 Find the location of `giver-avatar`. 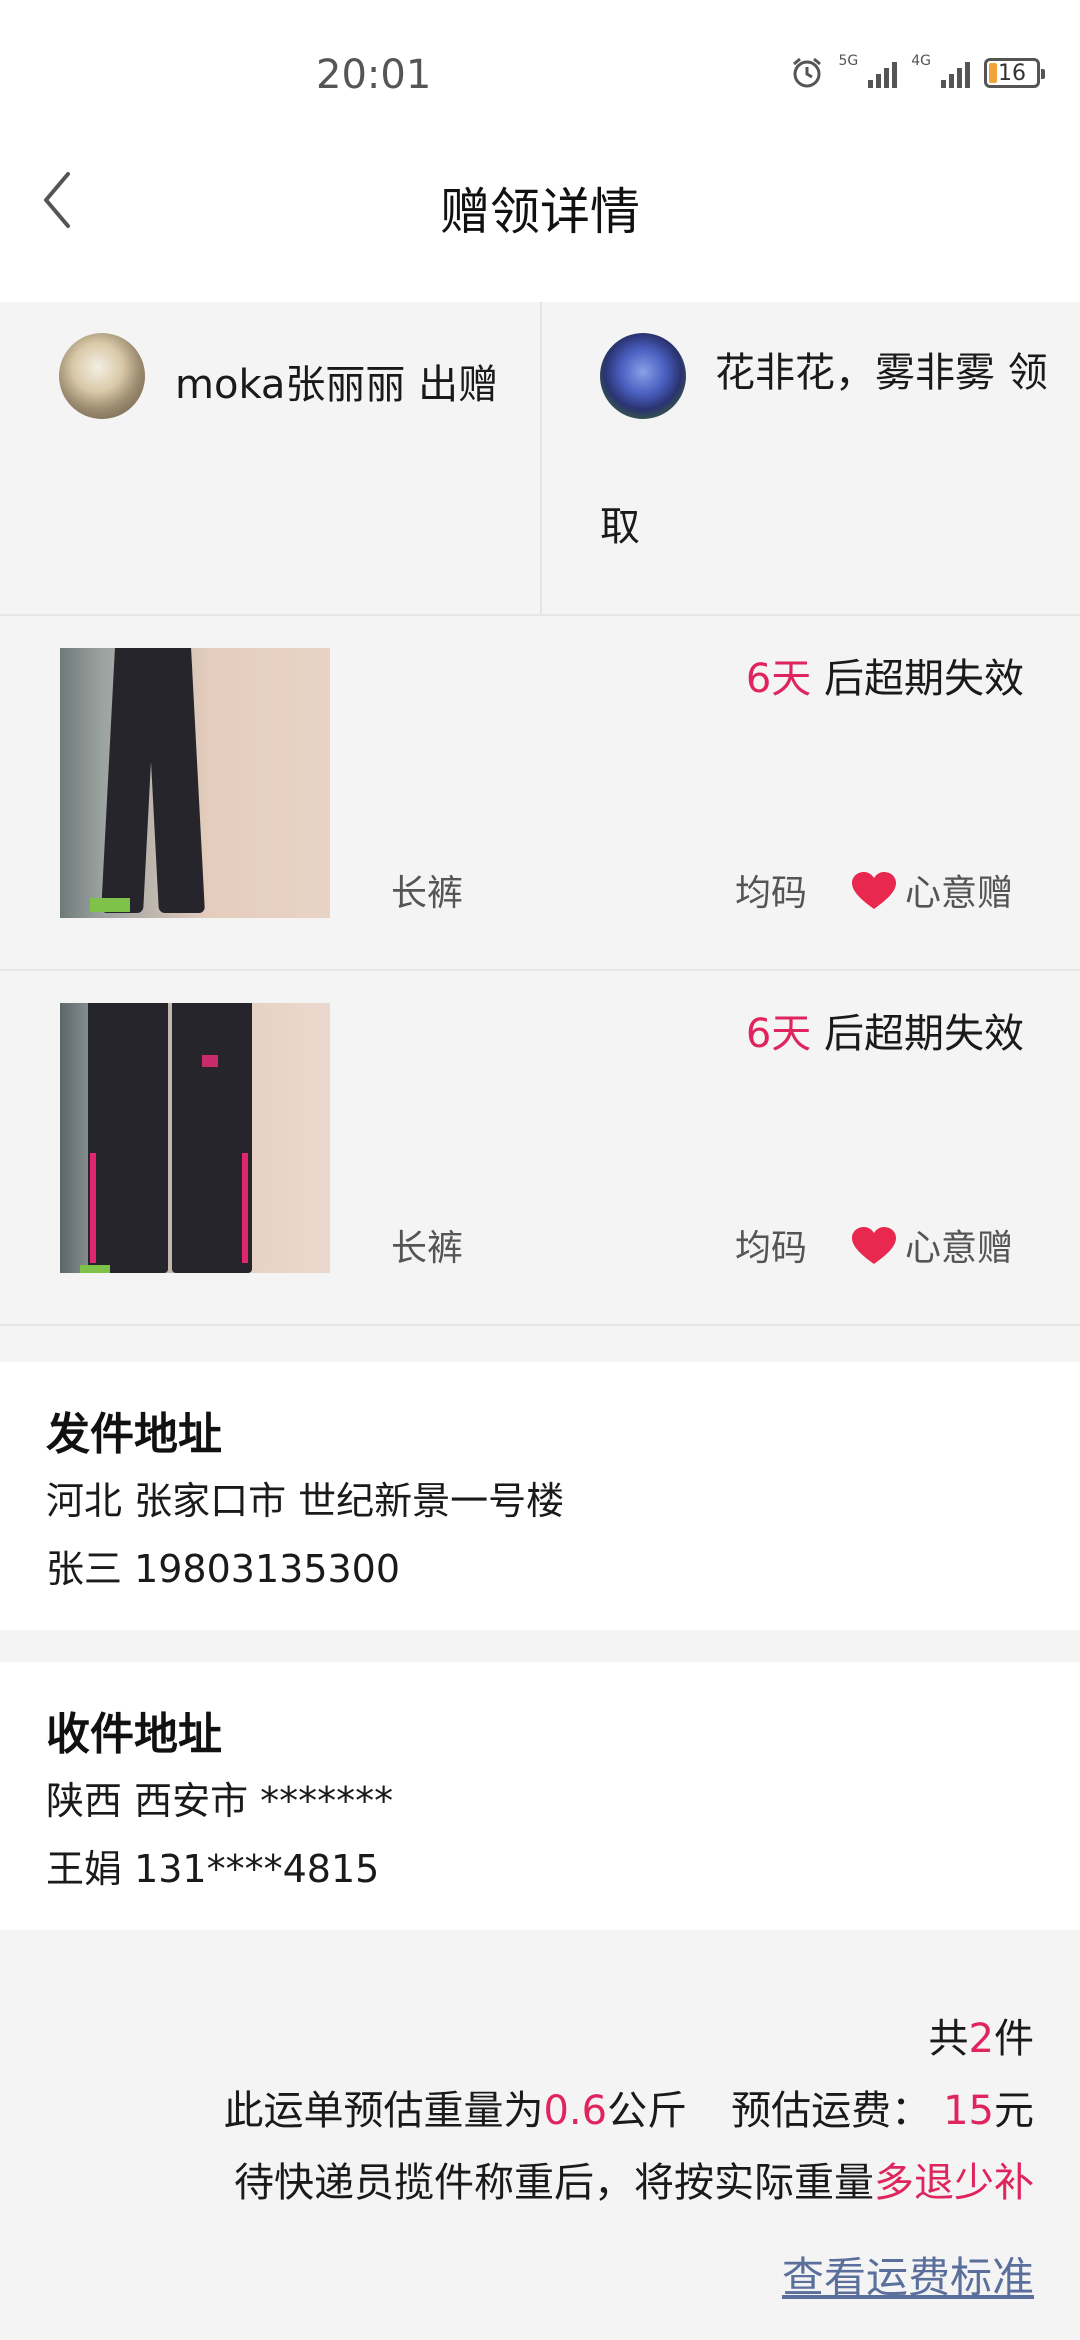

giver-avatar is located at coordinates (102, 376).